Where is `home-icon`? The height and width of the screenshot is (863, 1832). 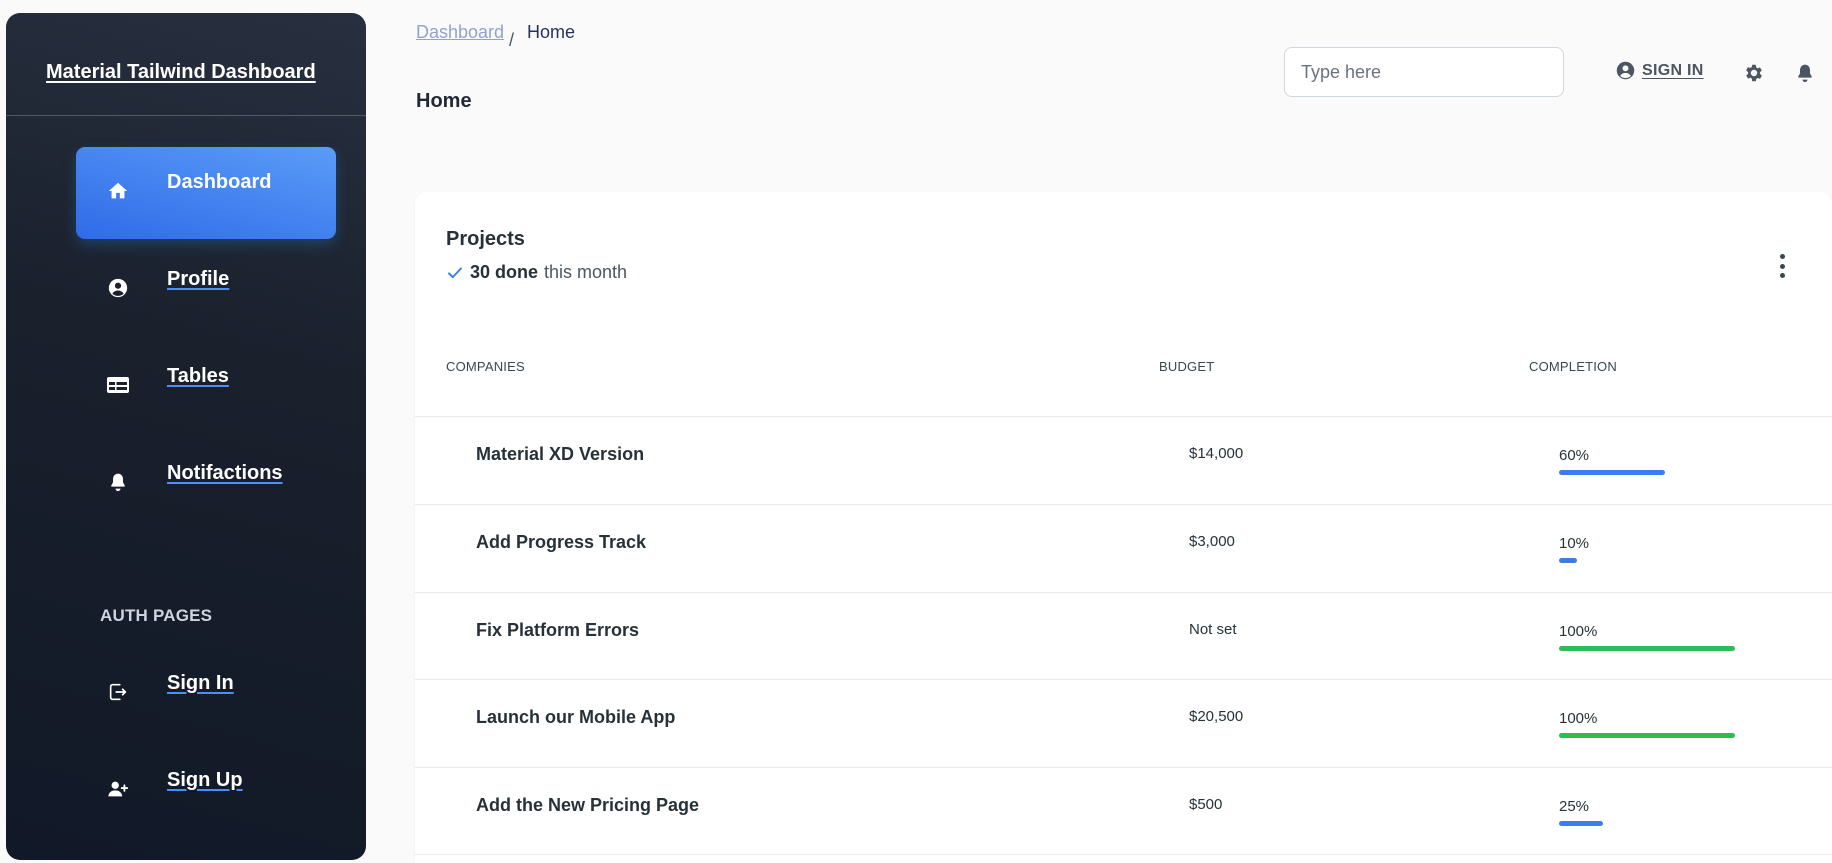 home-icon is located at coordinates (118, 191).